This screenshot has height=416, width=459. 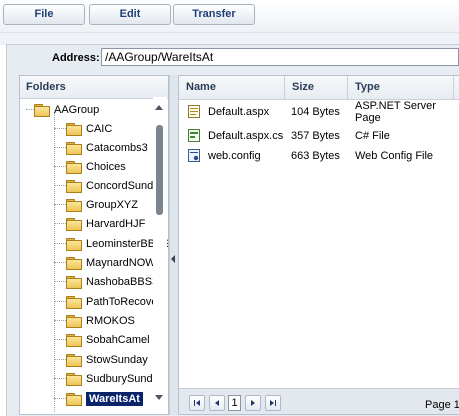 I want to click on tree-item: PathToRecovery, so click(x=110, y=301).